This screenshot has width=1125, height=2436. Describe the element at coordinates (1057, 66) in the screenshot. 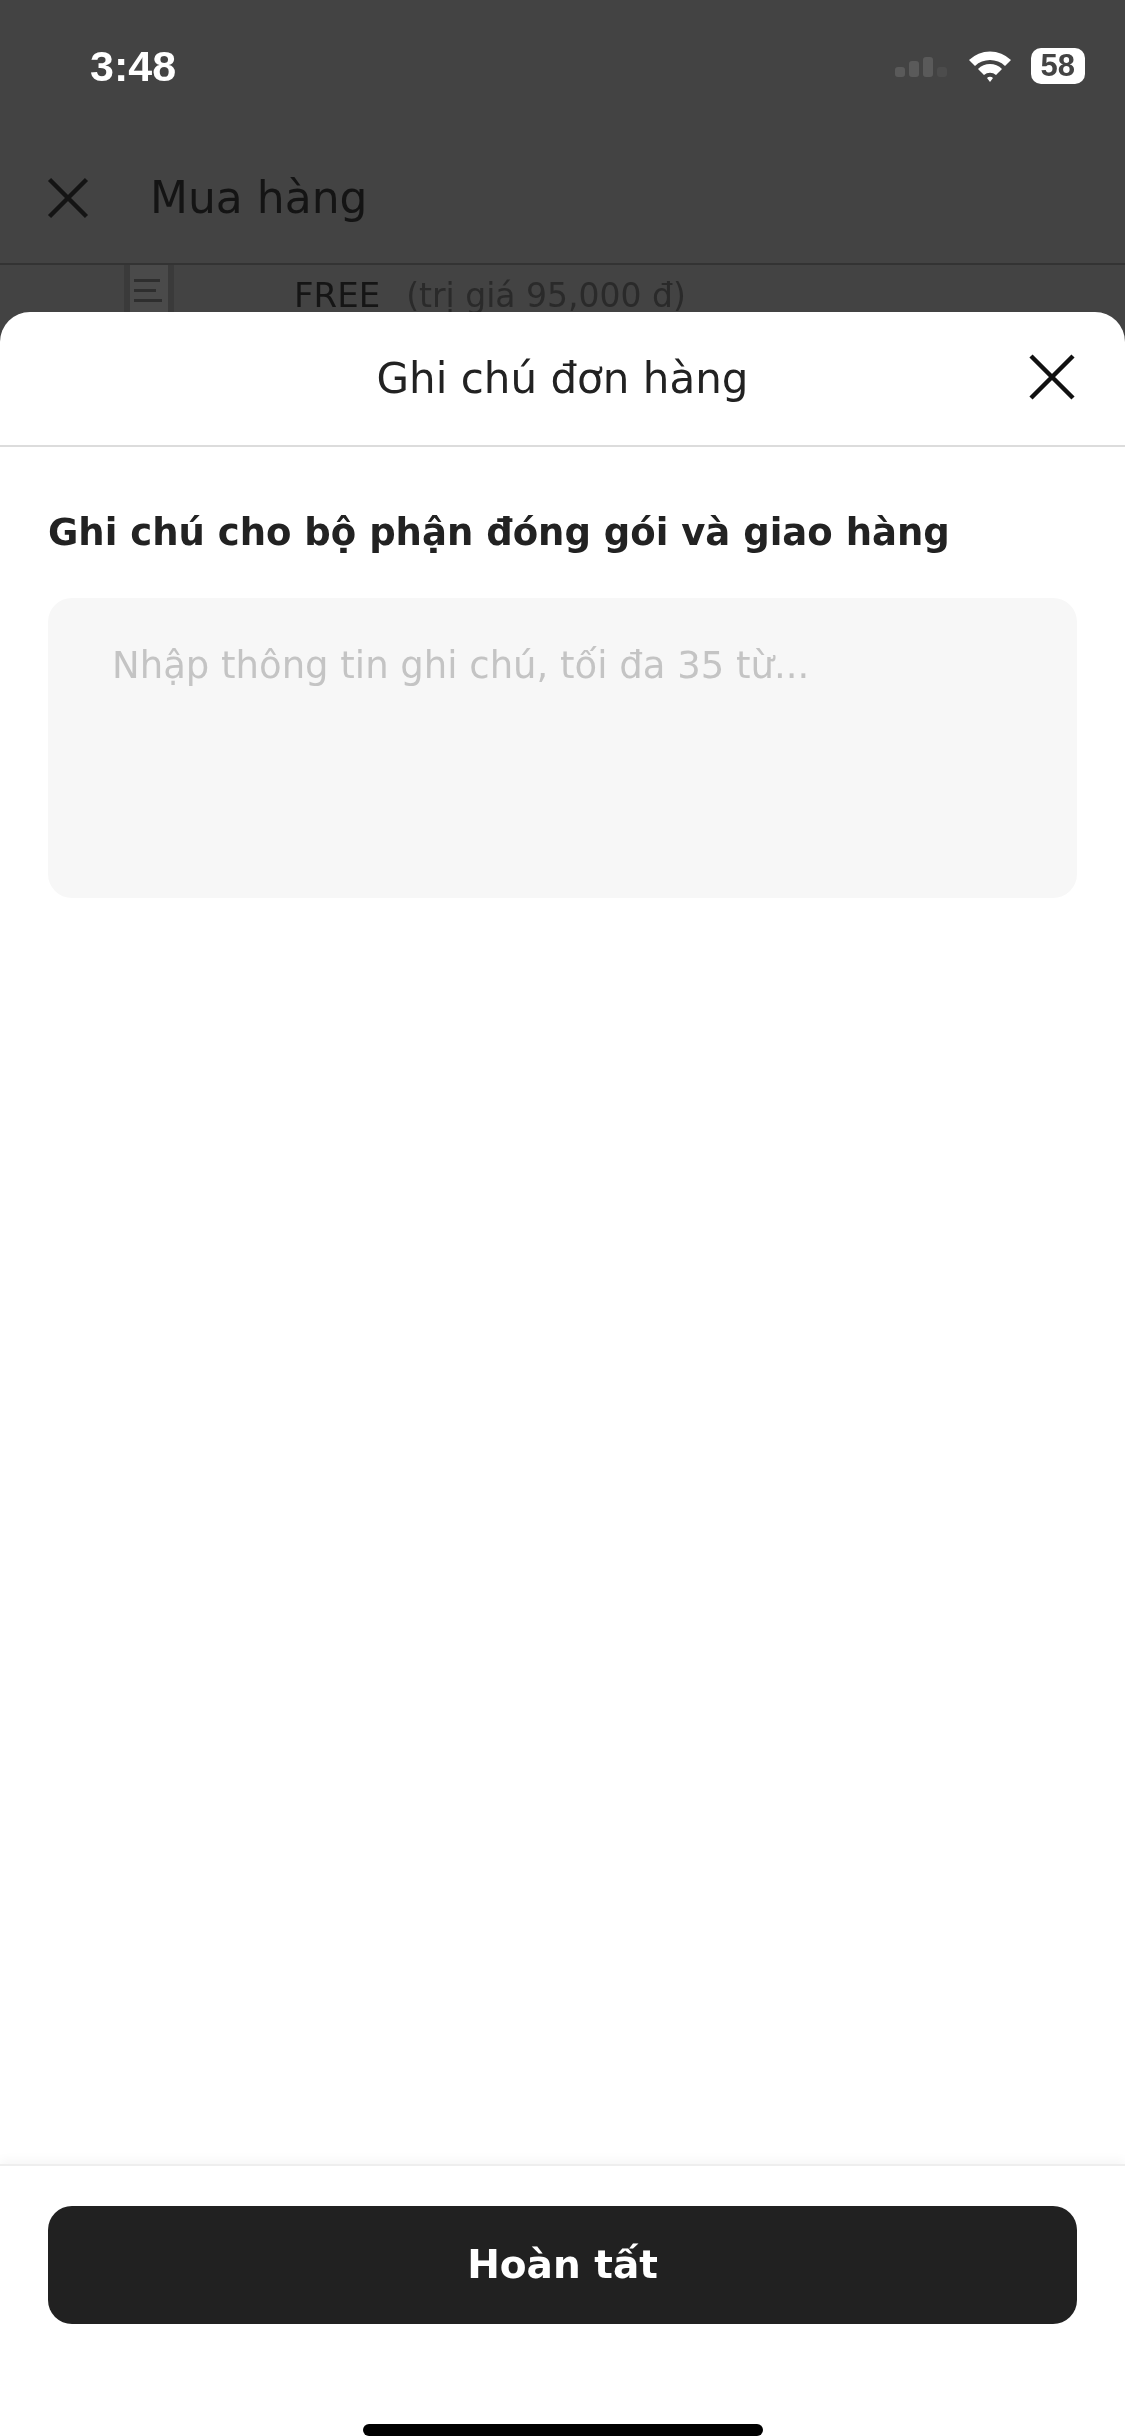

I see `battery-indicator: 58` at that location.